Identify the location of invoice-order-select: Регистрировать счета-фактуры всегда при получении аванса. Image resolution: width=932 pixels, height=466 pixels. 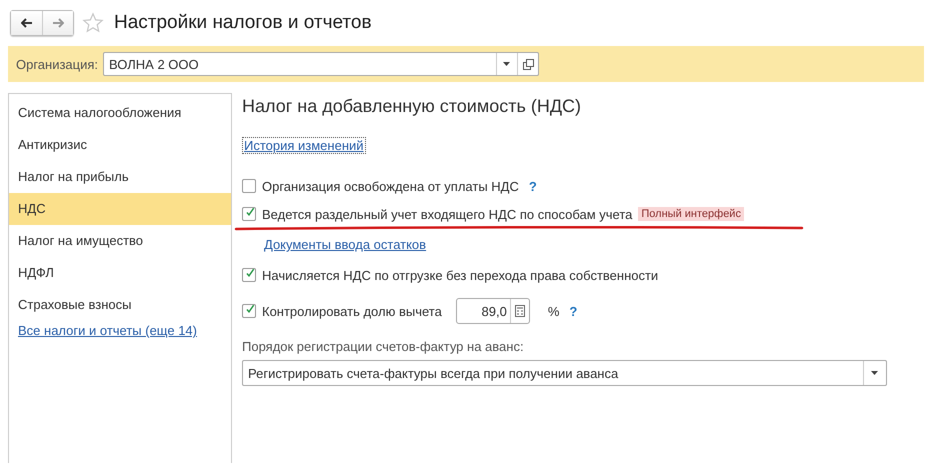
(564, 373).